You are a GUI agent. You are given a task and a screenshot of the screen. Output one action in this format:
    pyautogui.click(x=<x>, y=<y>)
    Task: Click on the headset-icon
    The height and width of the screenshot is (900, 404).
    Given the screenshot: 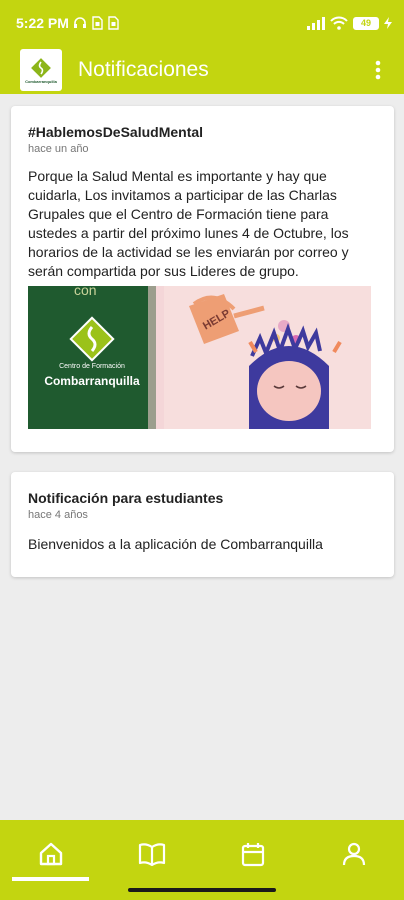 What is the action you would take?
    pyautogui.click(x=79, y=22)
    